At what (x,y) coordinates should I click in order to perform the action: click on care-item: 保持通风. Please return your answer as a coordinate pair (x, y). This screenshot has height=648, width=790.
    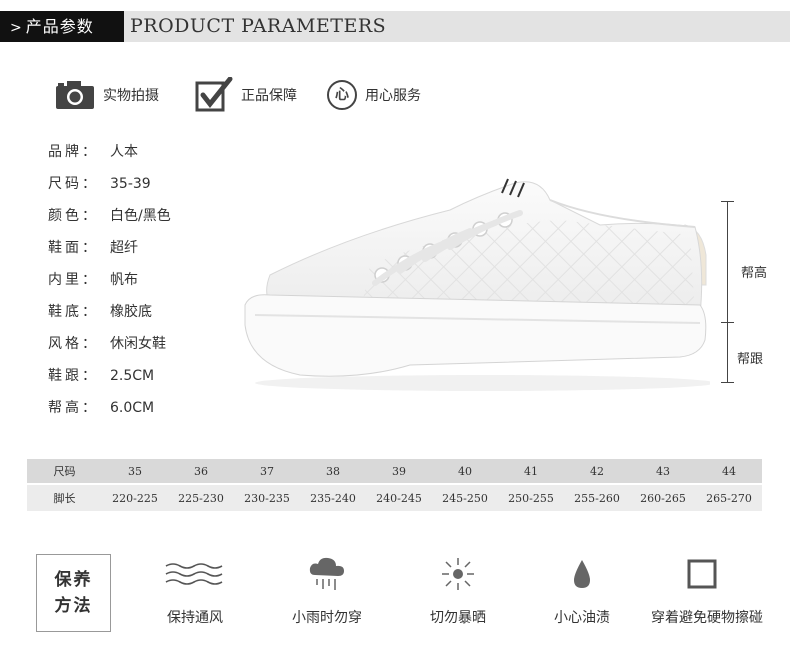
    Looking at the image, I should click on (195, 592).